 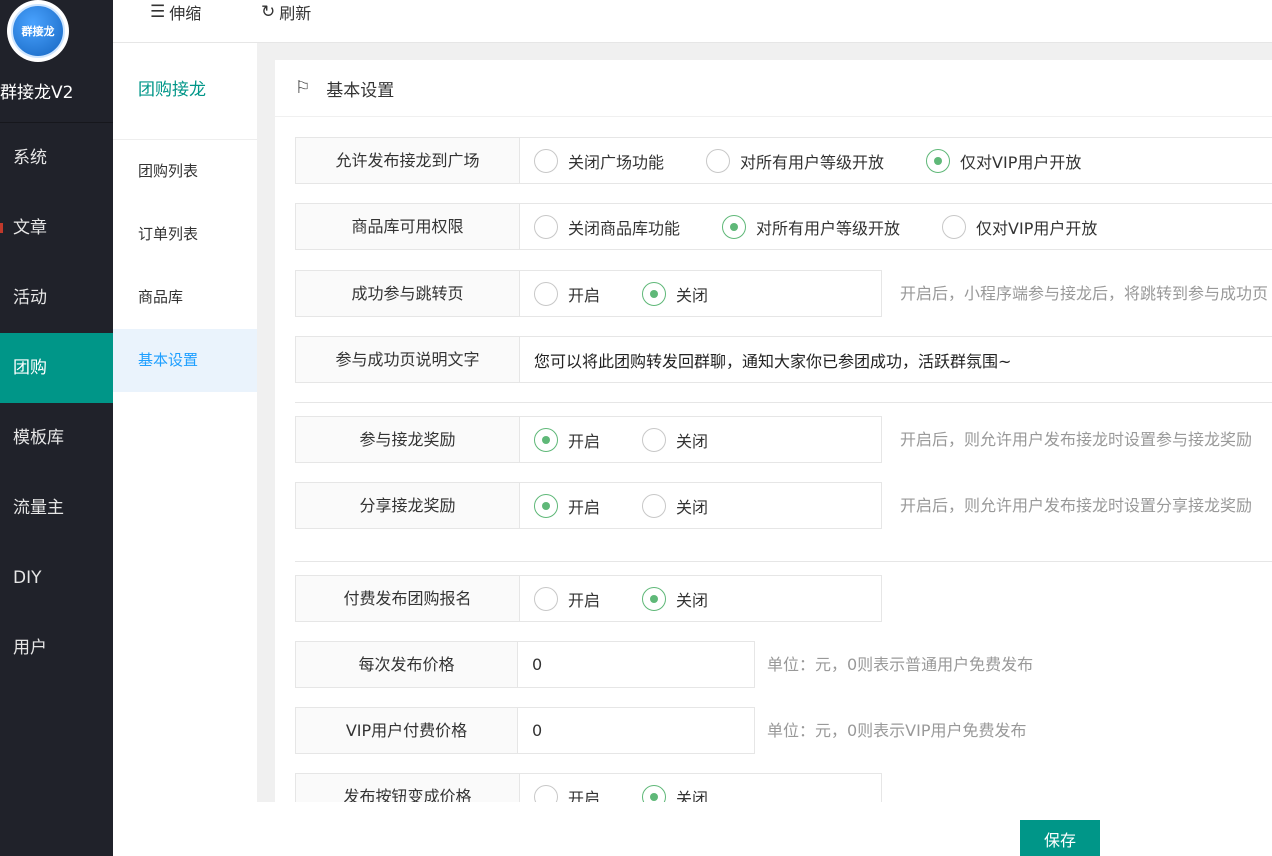 What do you see at coordinates (56, 228) in the screenshot?
I see `nav-item-article: 文章` at bounding box center [56, 228].